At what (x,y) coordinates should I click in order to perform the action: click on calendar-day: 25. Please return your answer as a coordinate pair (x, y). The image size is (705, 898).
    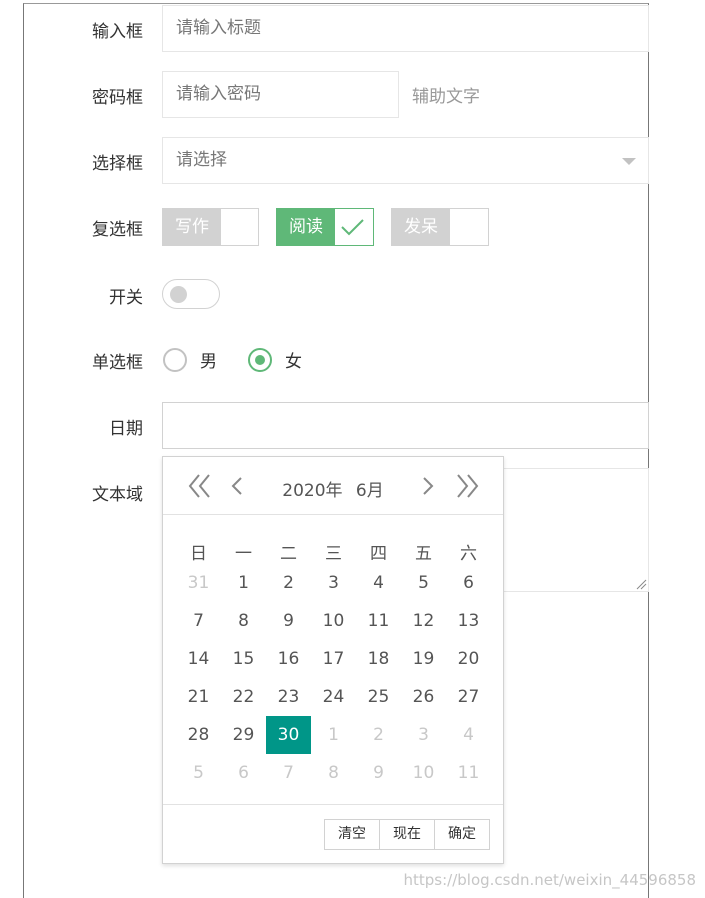
    Looking at the image, I should click on (378, 697).